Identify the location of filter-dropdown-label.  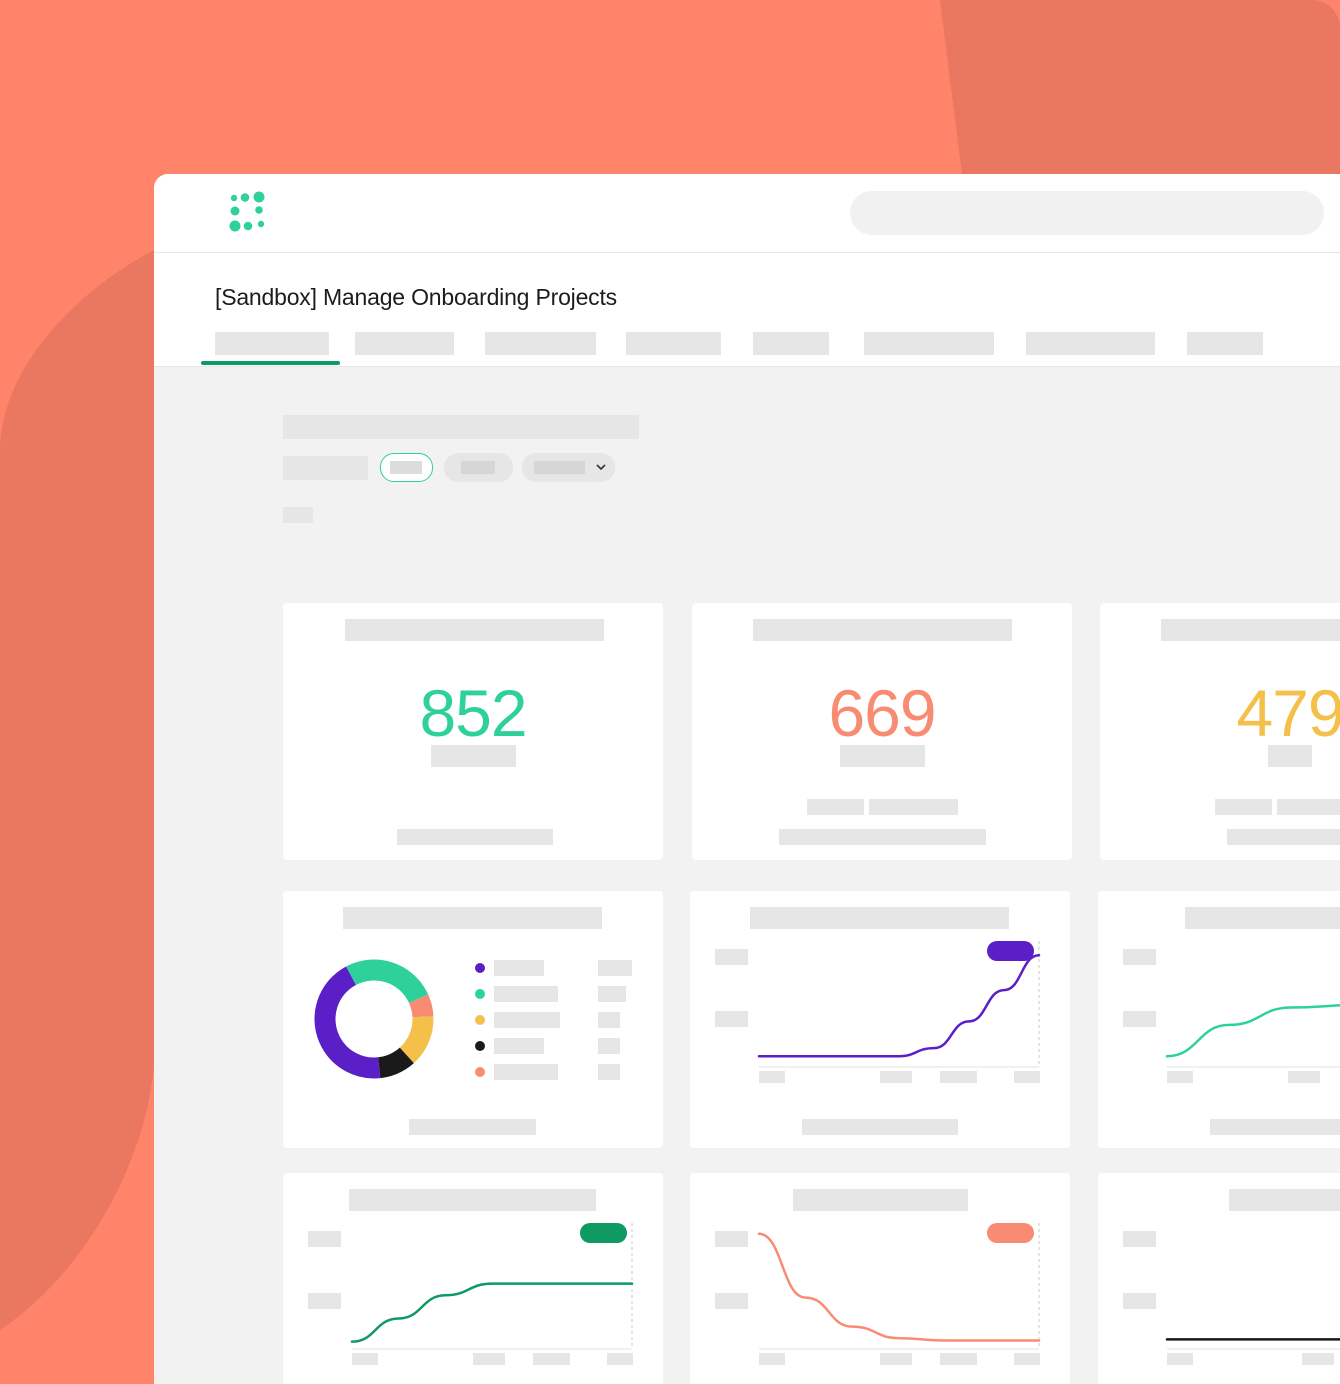
(559, 467).